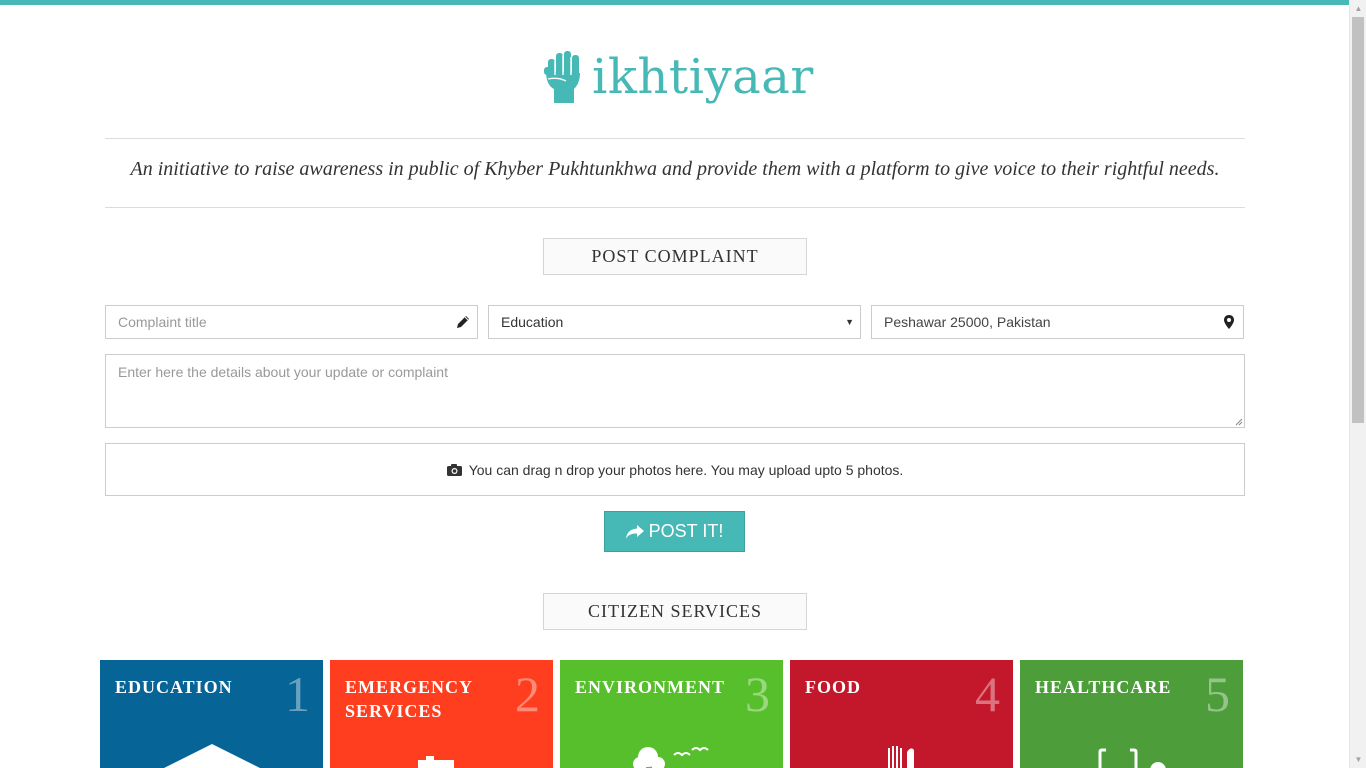 This screenshot has height=768, width=1366. What do you see at coordinates (686, 531) in the screenshot?
I see `post-it-label: POST IT!` at bounding box center [686, 531].